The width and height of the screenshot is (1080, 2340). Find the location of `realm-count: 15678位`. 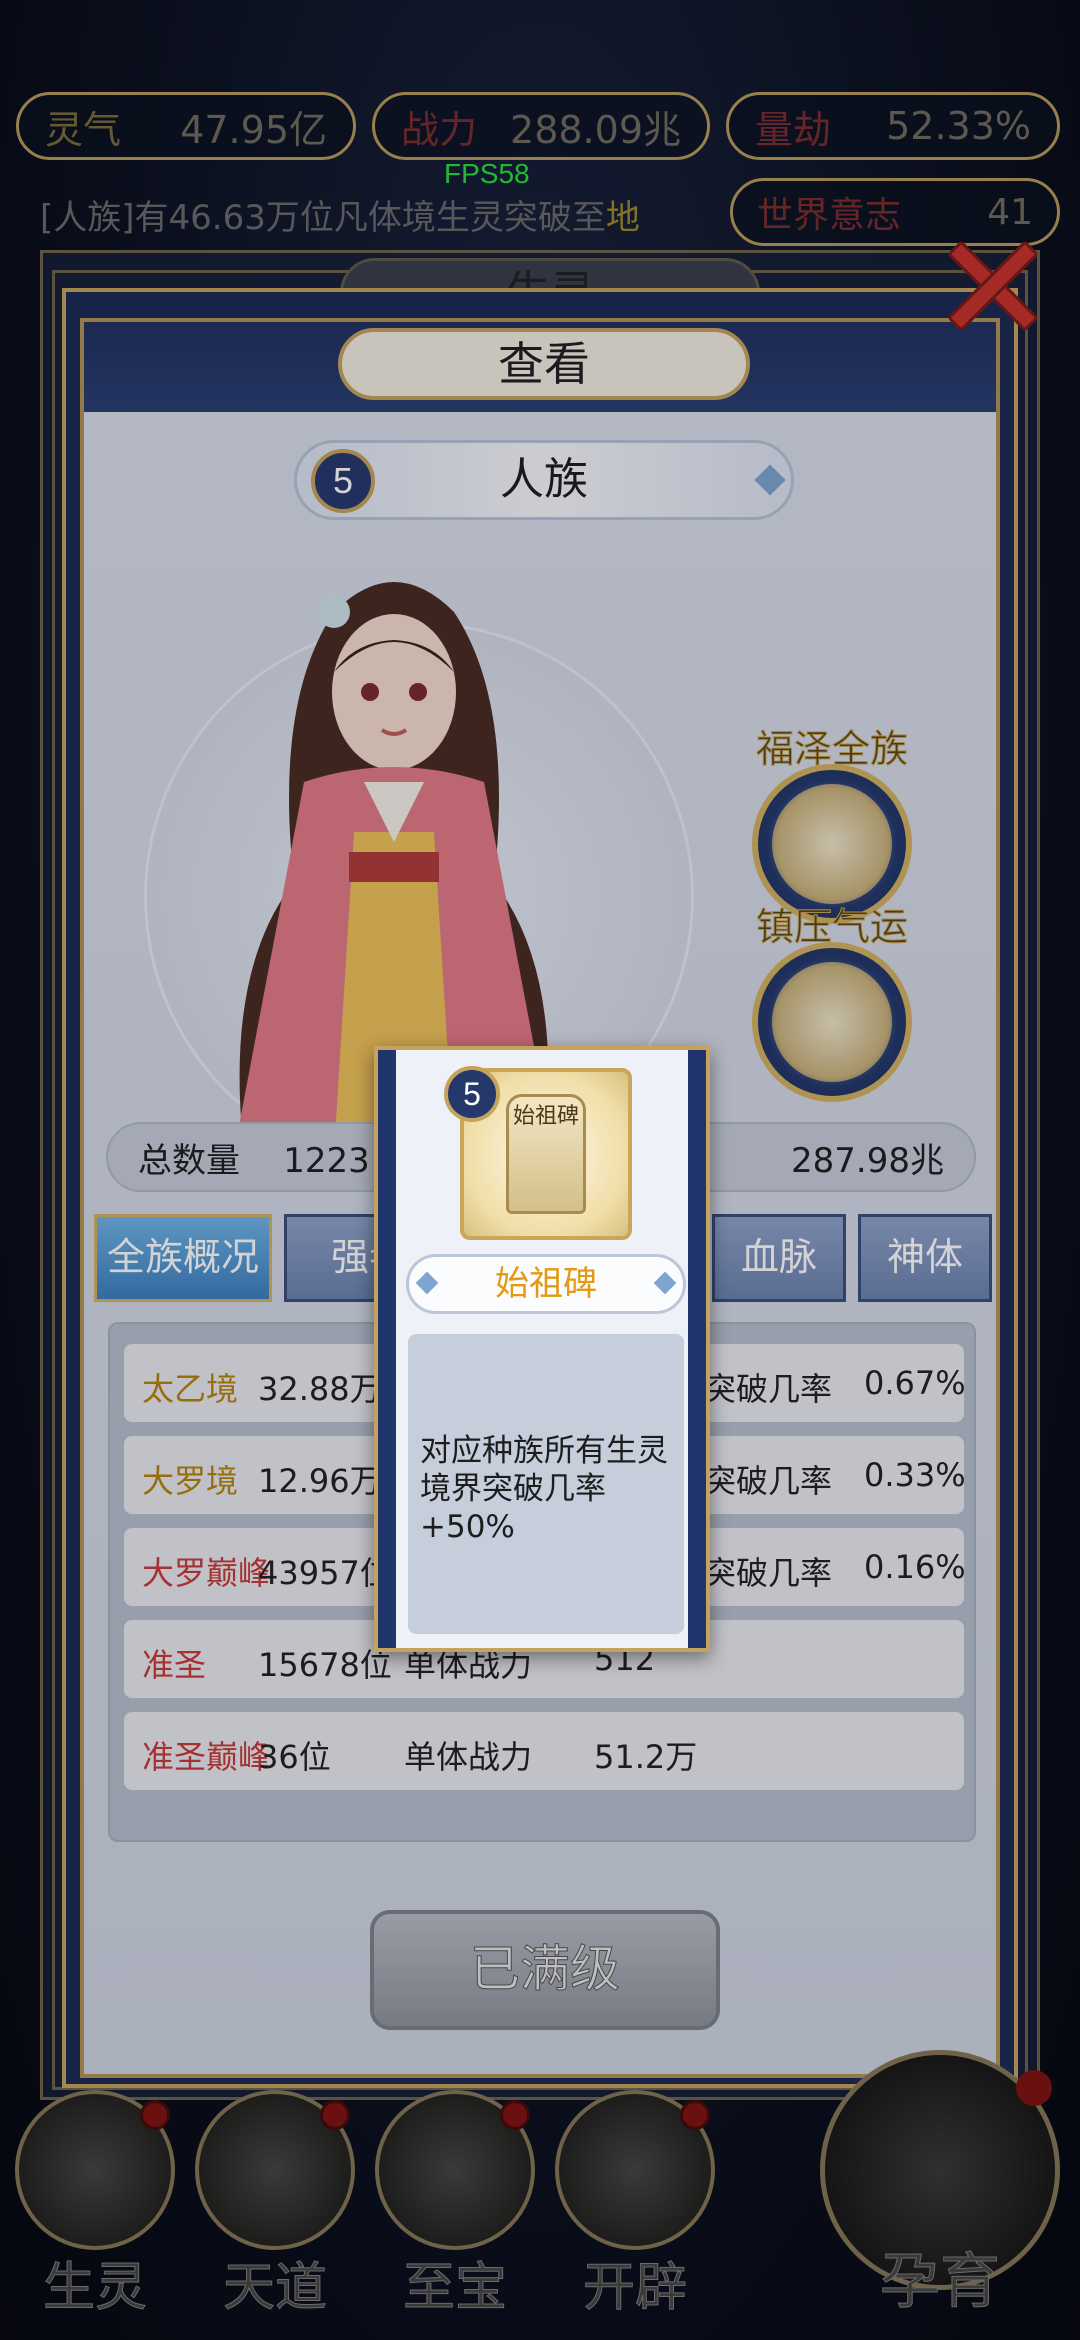

realm-count: 15678位 is located at coordinates (325, 1665).